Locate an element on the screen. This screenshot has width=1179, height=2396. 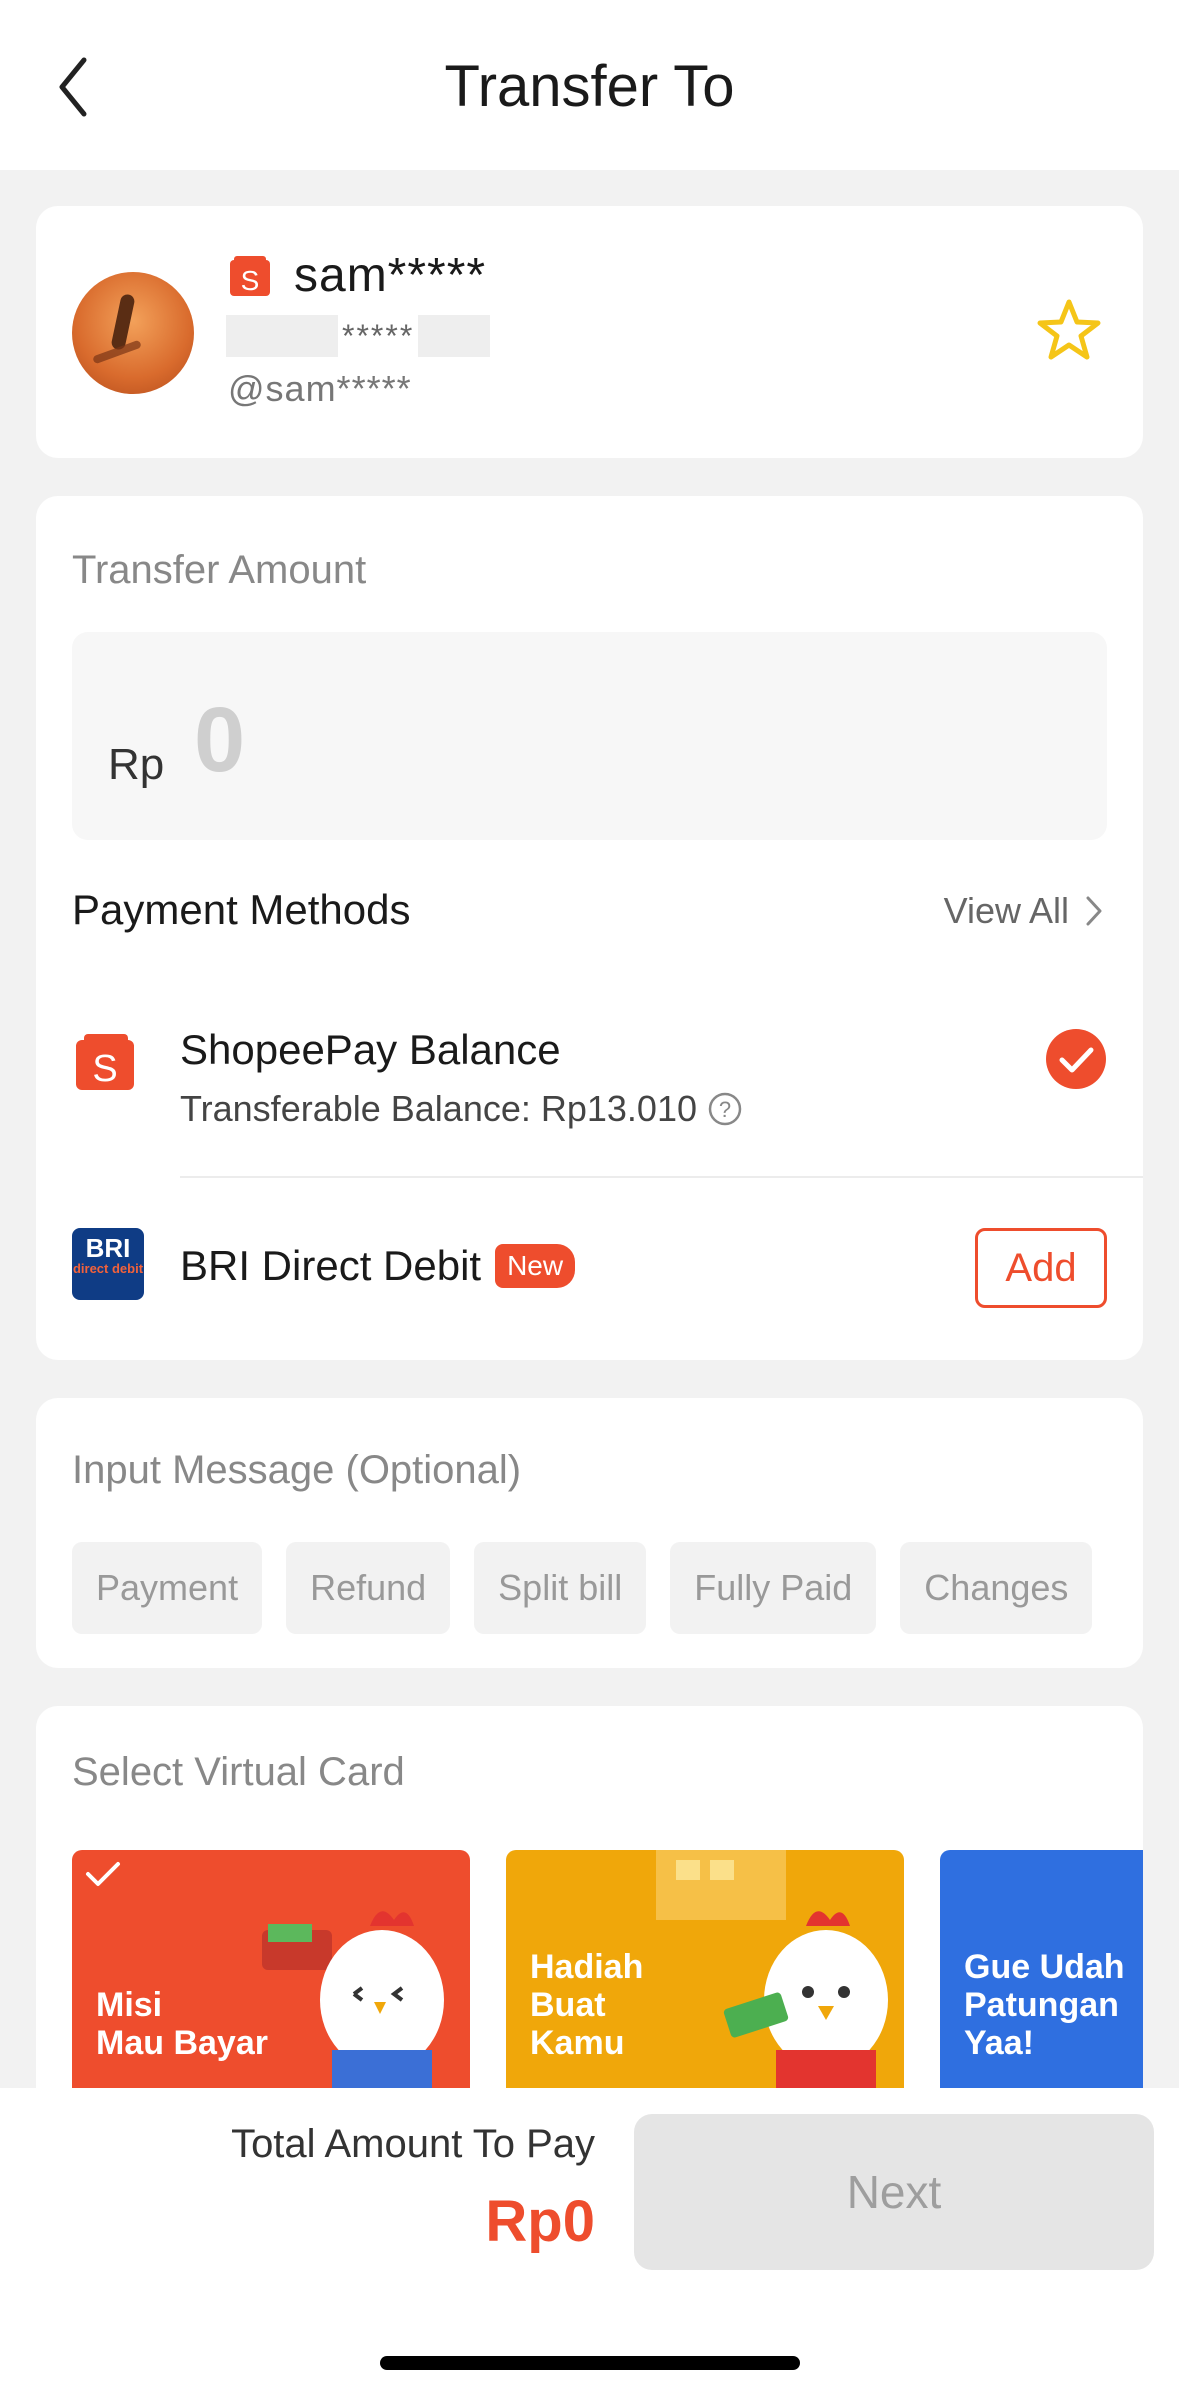
bottom-action-bar: Total Amount To Pay Rp0 Next is located at coordinates (589, 2242).